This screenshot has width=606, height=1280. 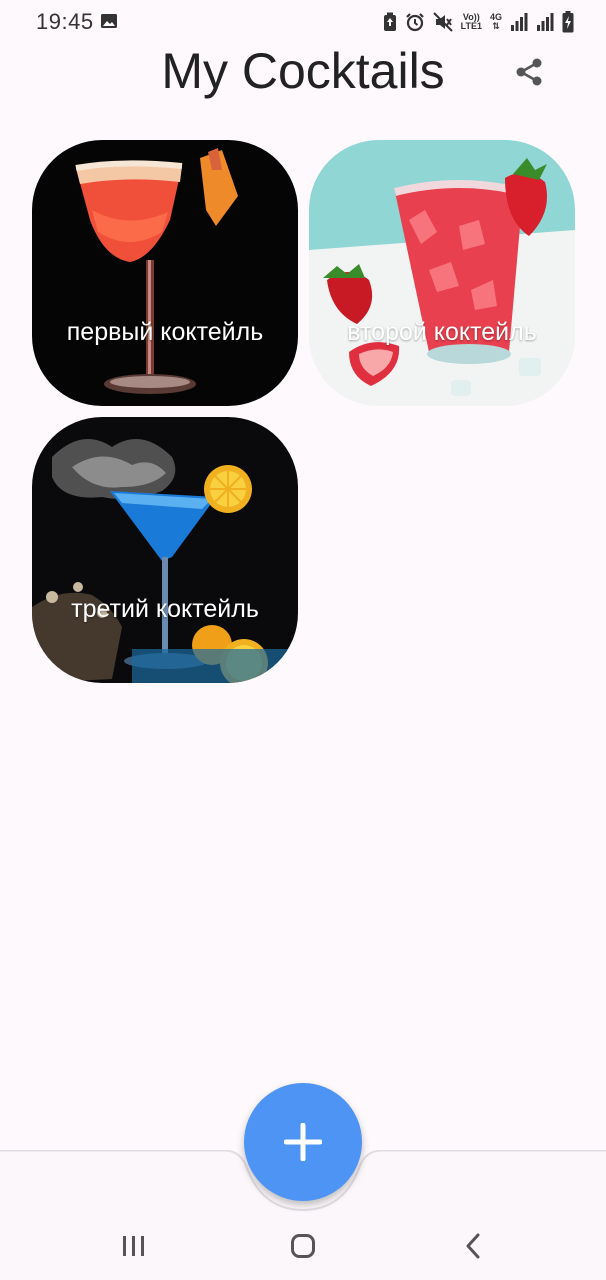 I want to click on back-icon, so click(x=473, y=1246).